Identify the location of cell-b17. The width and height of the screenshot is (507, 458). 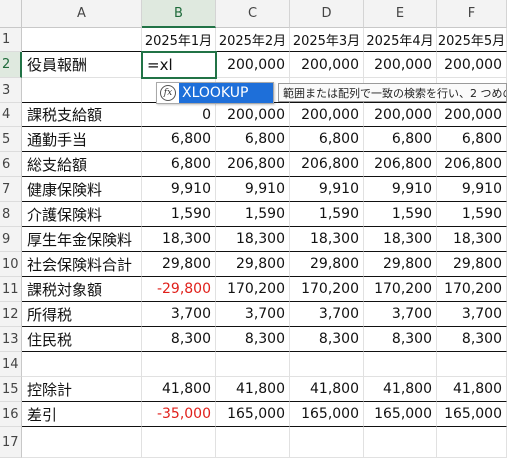
(179, 442).